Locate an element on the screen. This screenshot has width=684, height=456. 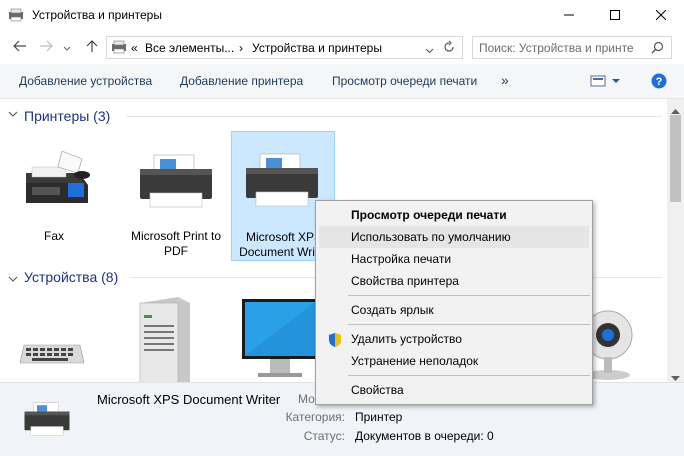
control-panel-icon is located at coordinates (119, 48).